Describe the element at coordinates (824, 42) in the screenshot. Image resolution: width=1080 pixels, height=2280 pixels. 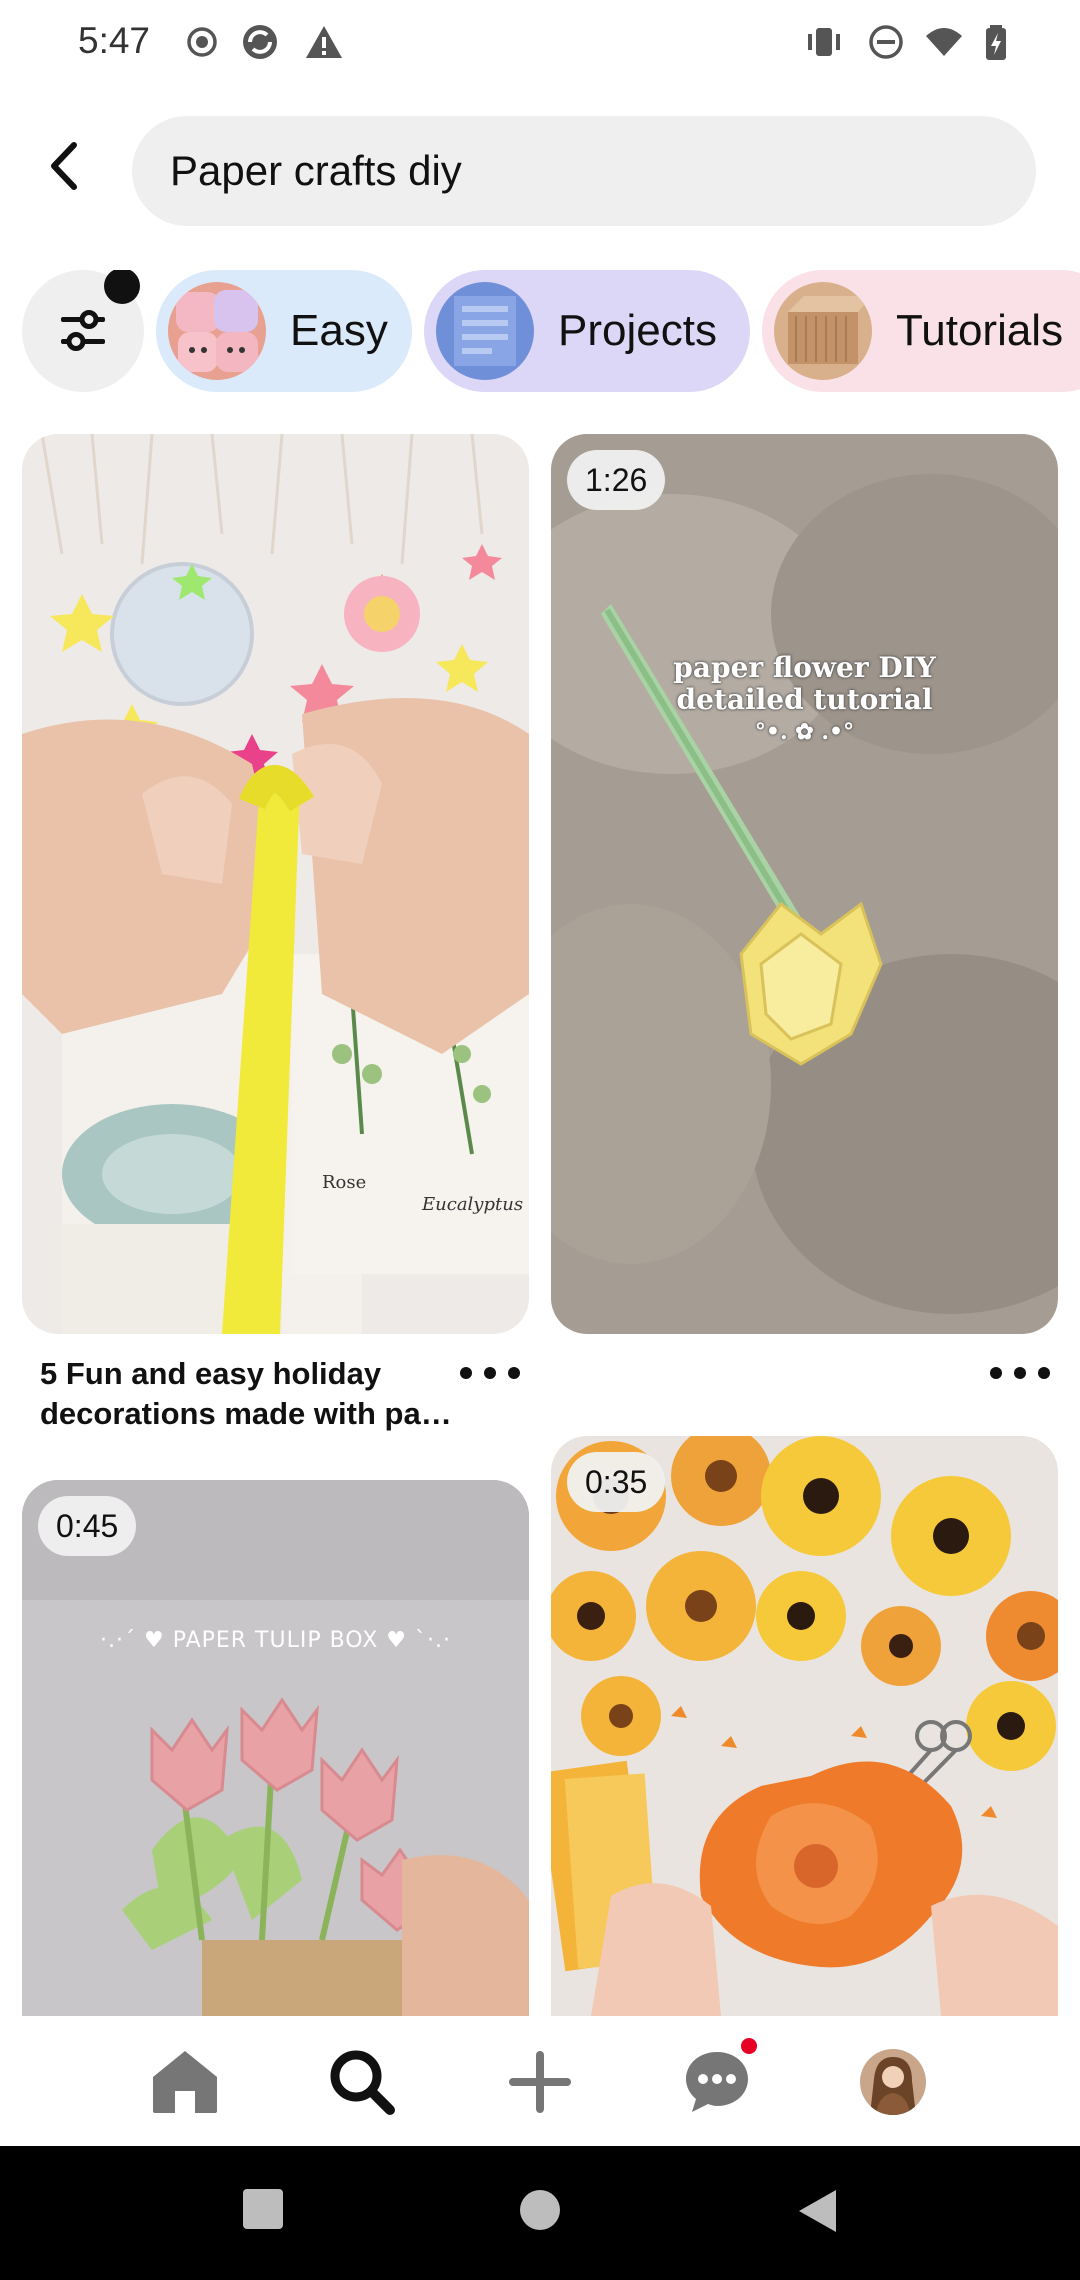
I see `vibrate-icon` at that location.